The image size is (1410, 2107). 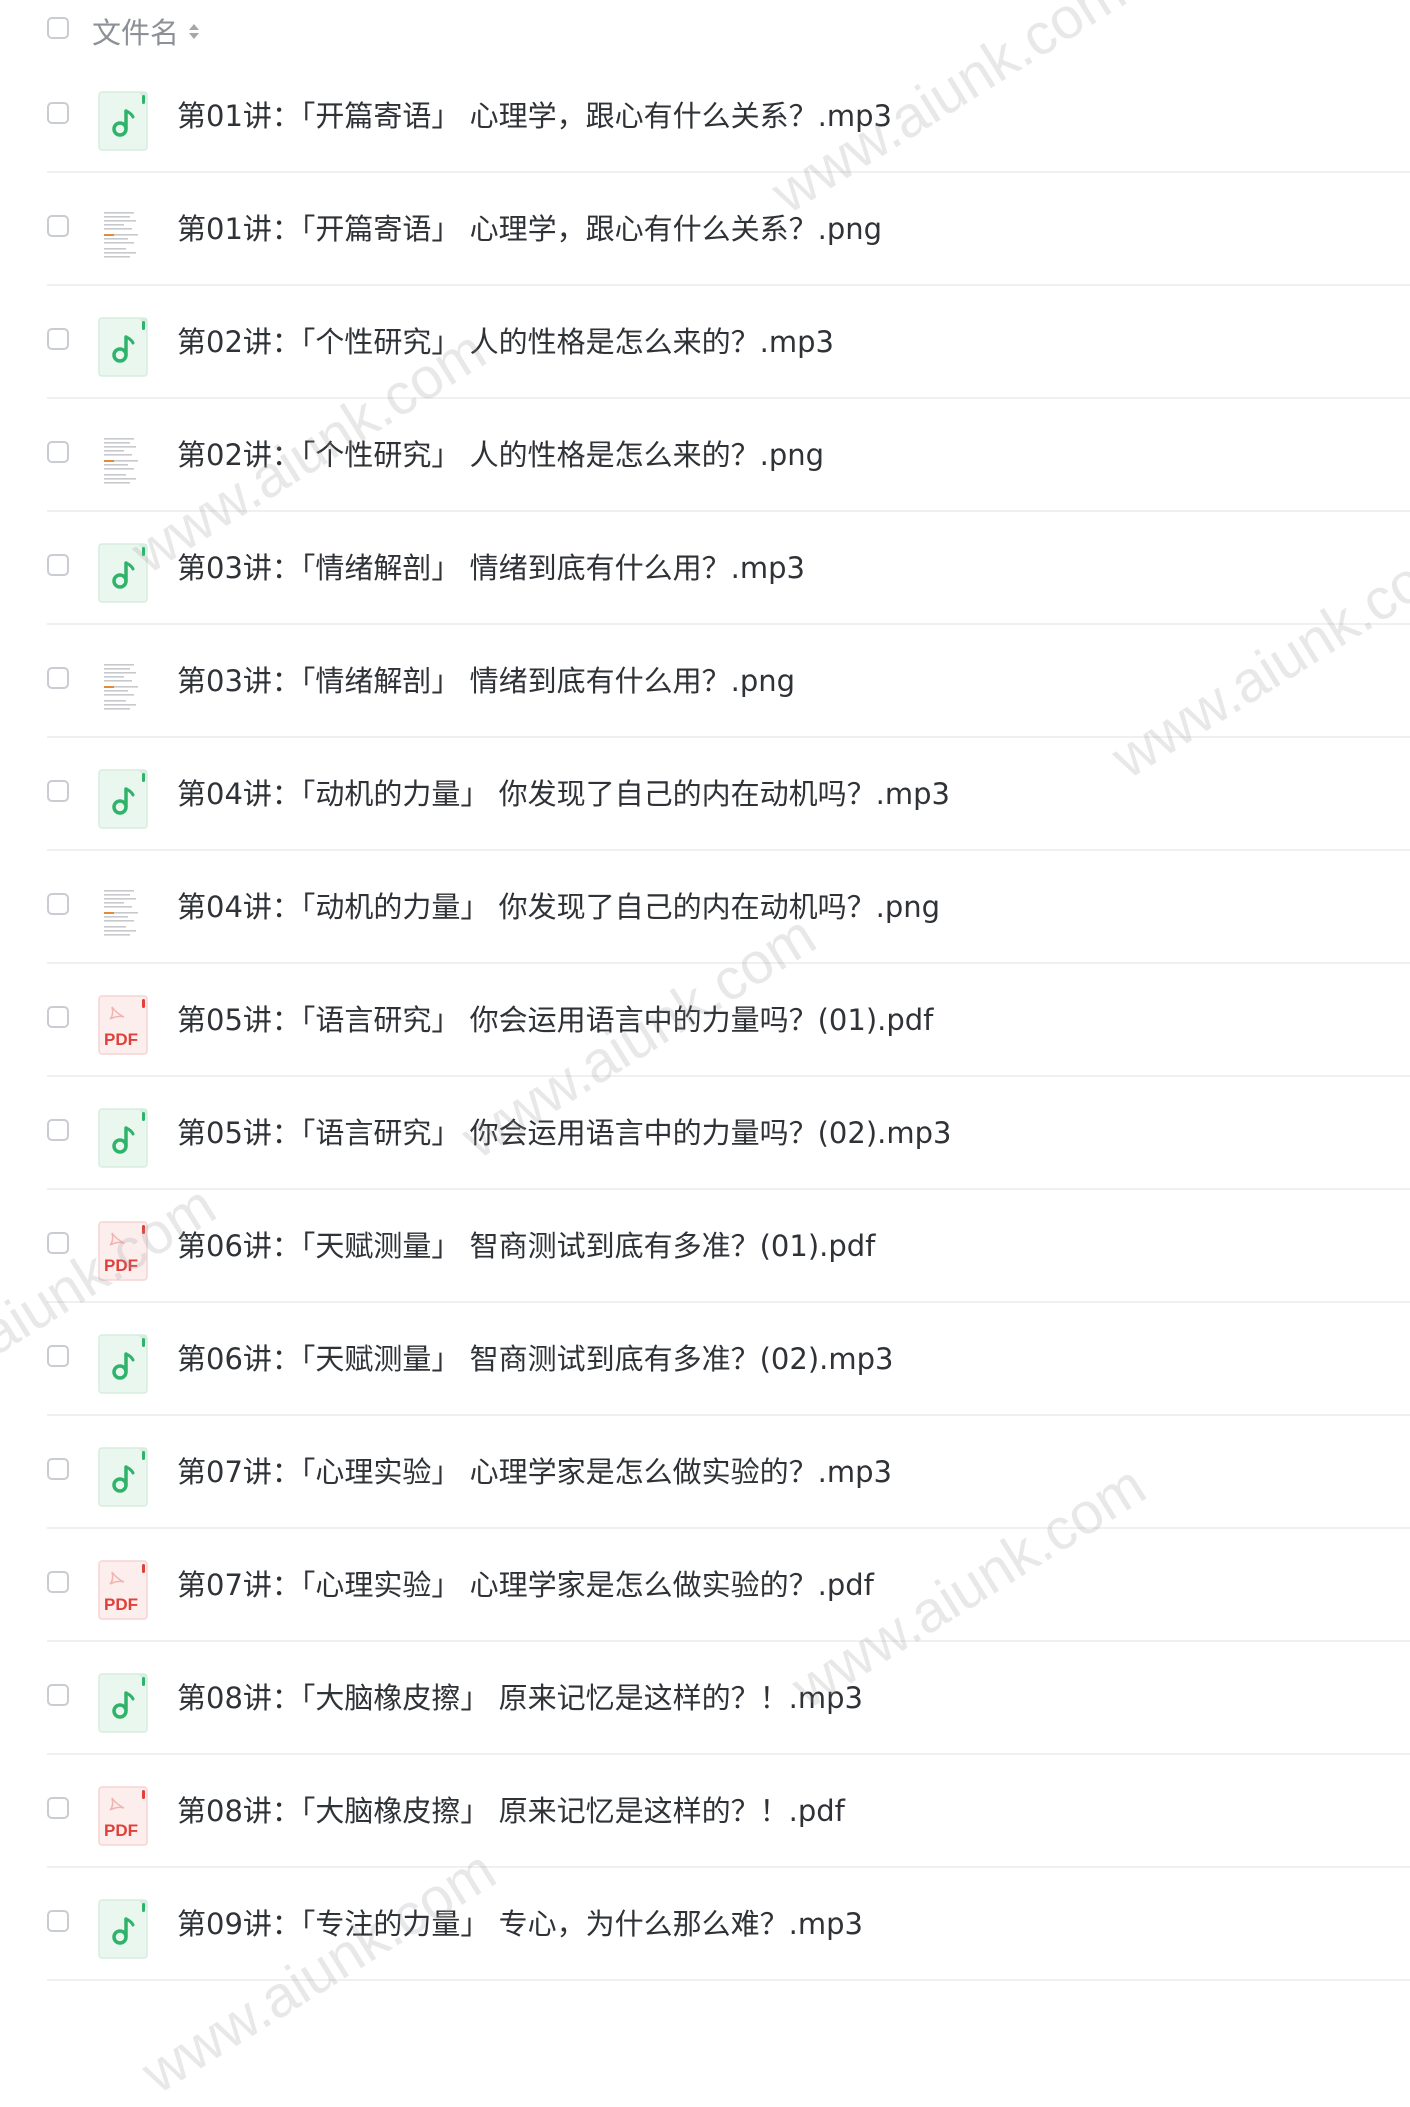 What do you see at coordinates (526, 1246) in the screenshot?
I see `file-name: 第06讲：「天赋测量」 智商测试到底有多准？(01).pdf` at bounding box center [526, 1246].